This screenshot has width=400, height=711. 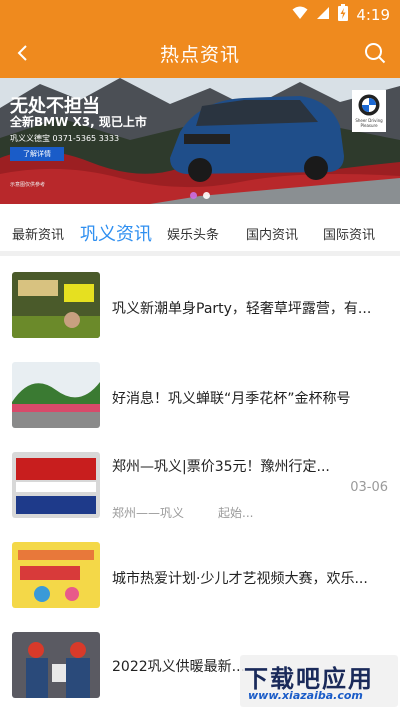 What do you see at coordinates (193, 233) in the screenshot?
I see `tab-entertainment: 娱乐头条` at bounding box center [193, 233].